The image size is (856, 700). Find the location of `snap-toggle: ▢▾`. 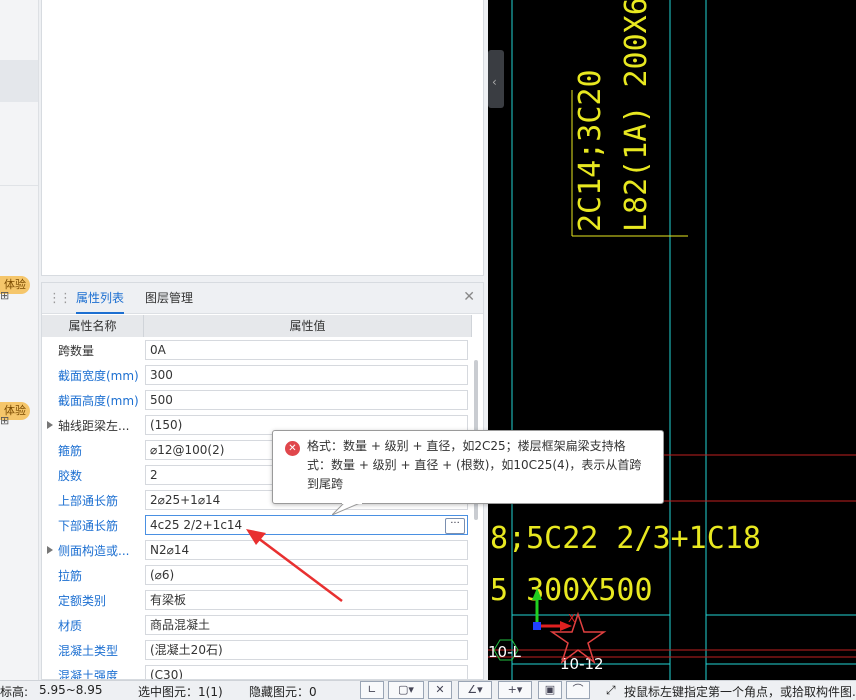

snap-toggle: ▢▾ is located at coordinates (406, 690).